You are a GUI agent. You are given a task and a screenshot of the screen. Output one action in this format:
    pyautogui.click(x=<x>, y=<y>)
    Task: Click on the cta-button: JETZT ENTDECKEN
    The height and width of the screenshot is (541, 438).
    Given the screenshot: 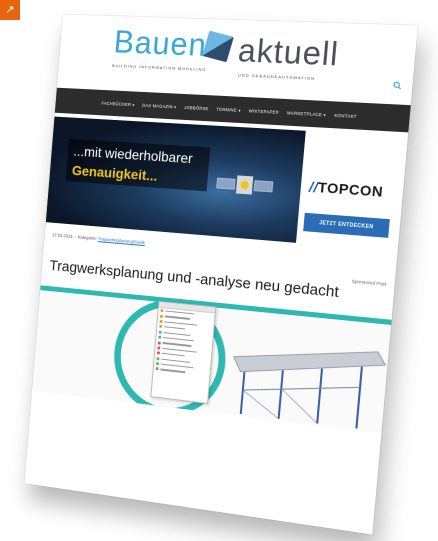 What is the action you would take?
    pyautogui.click(x=346, y=225)
    